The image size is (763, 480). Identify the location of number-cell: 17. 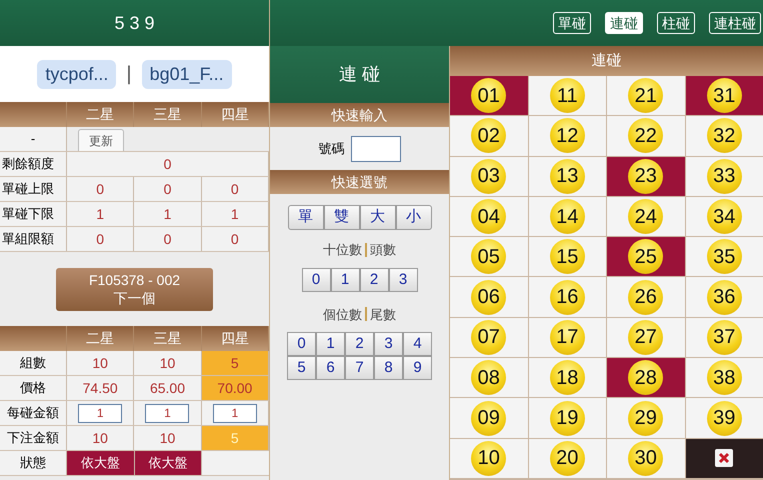
(567, 338).